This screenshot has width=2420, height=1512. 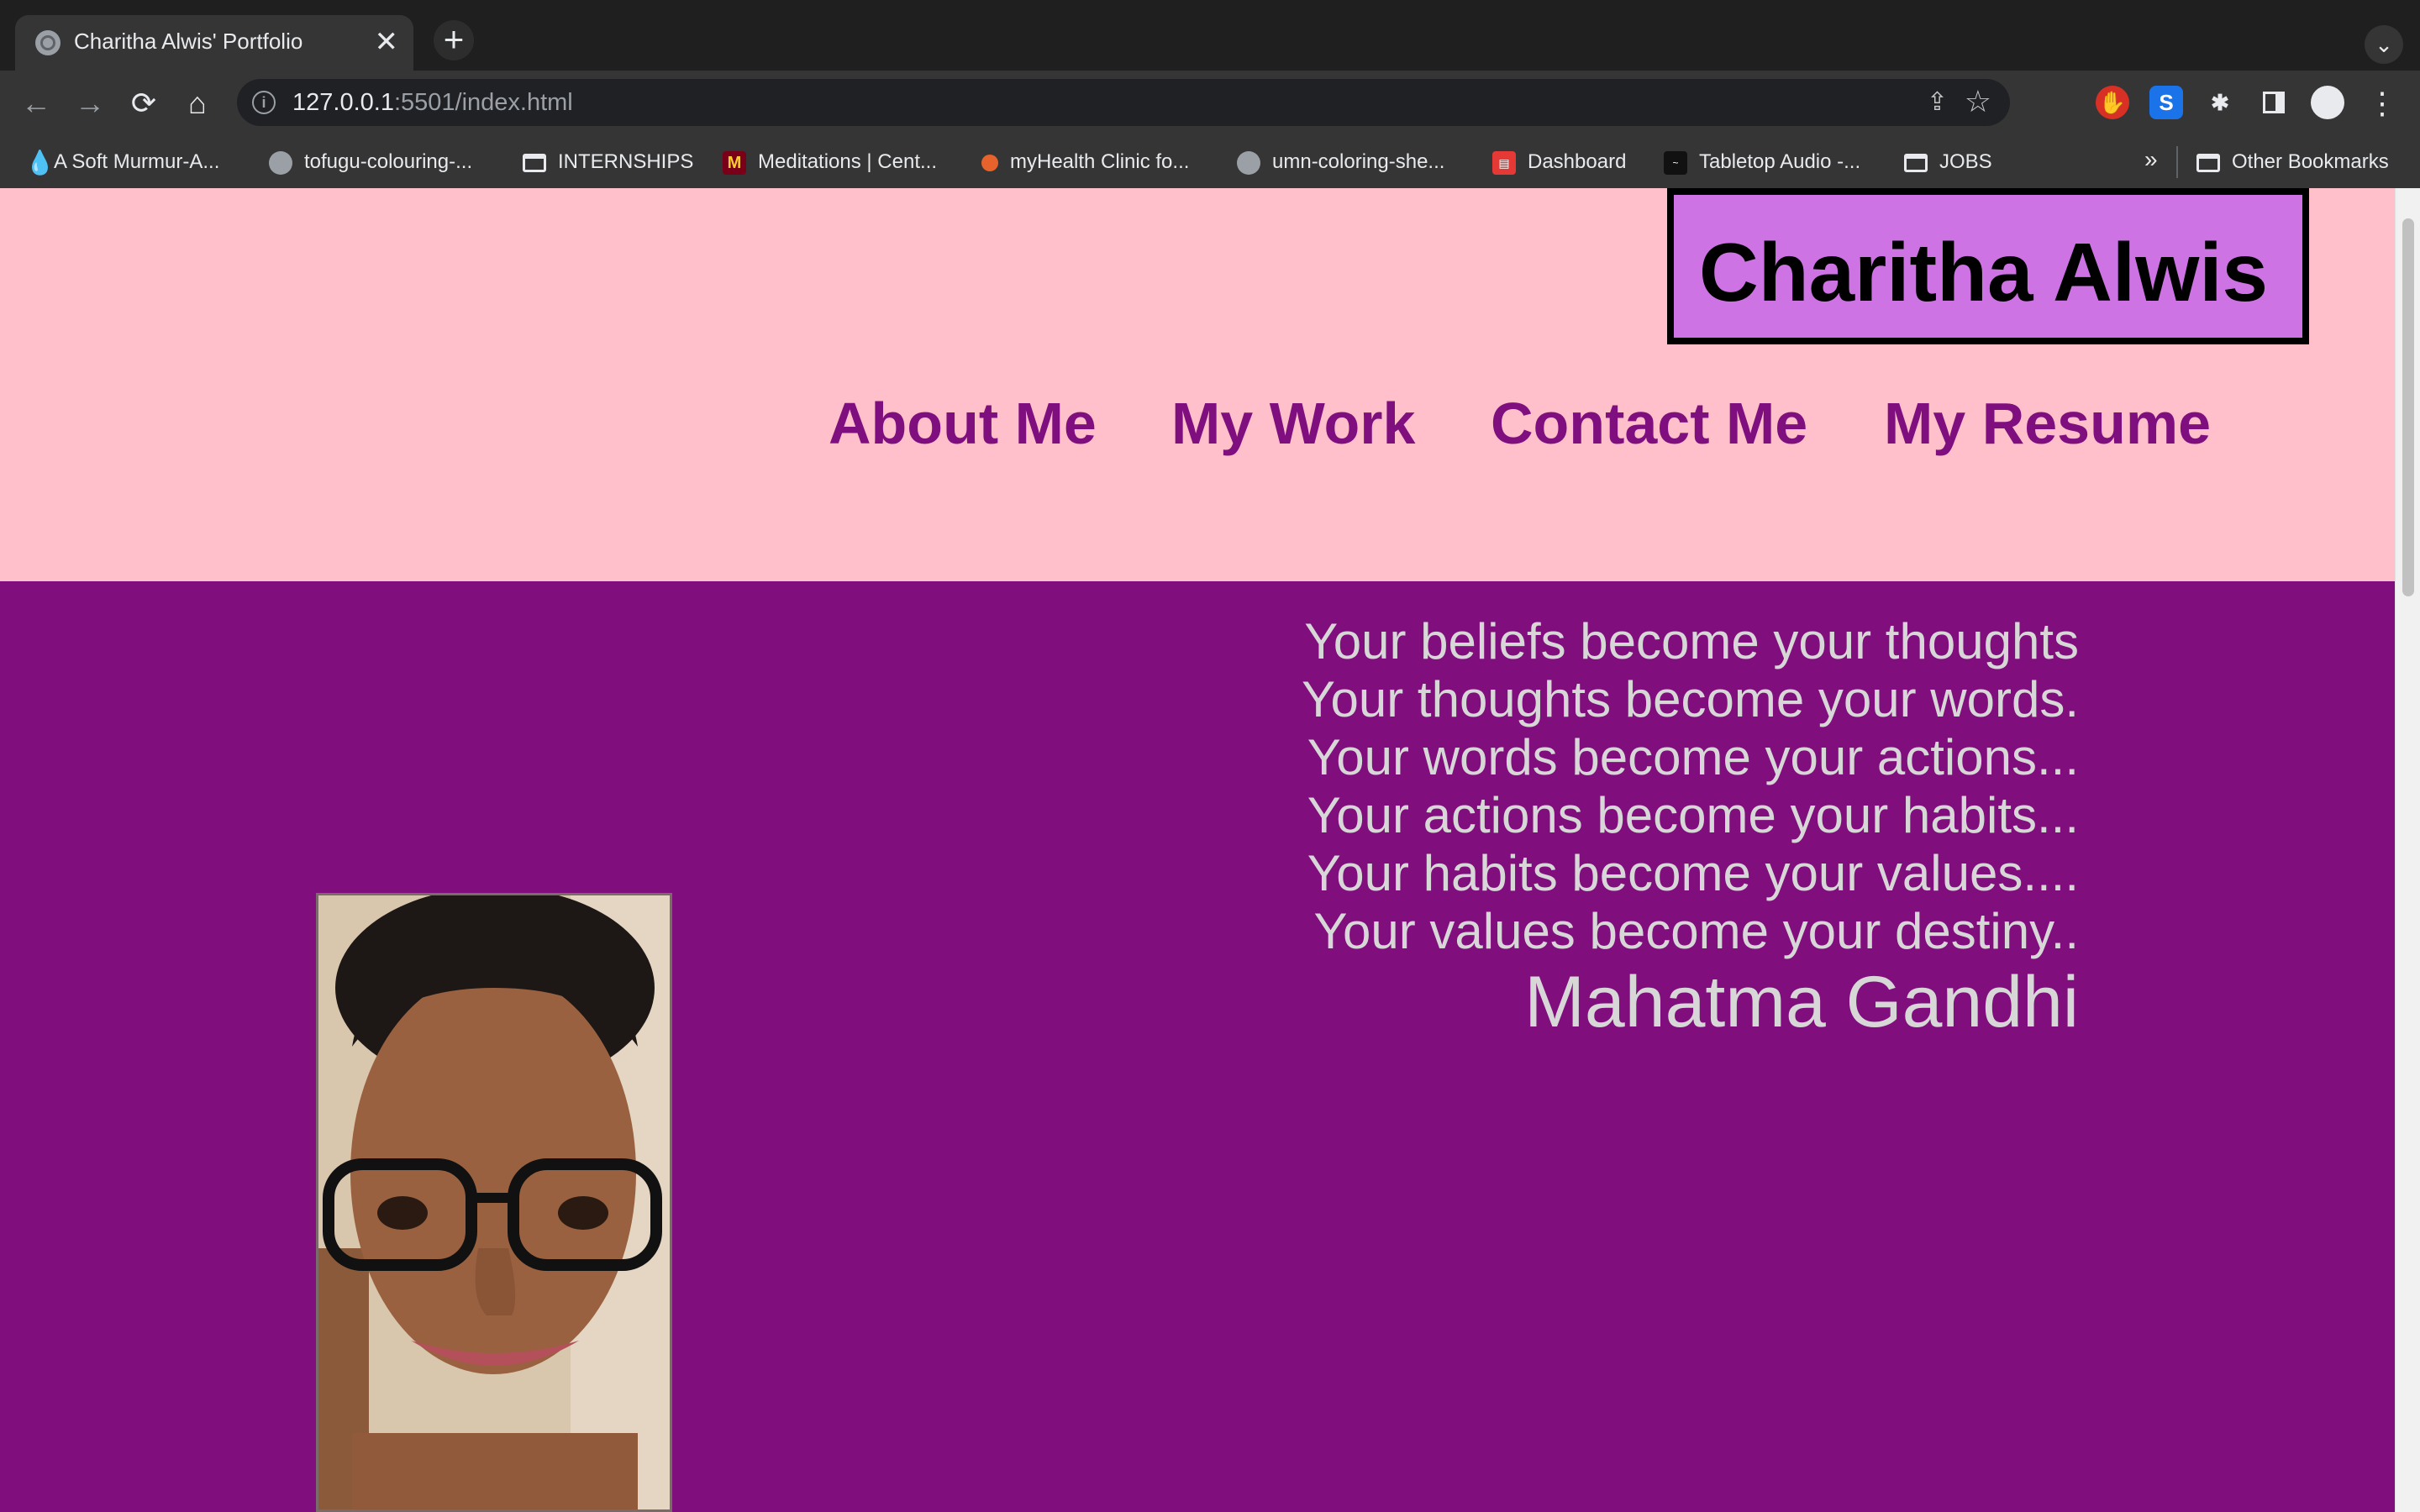 What do you see at coordinates (2274, 102) in the screenshot?
I see `side-panel-icon` at bounding box center [2274, 102].